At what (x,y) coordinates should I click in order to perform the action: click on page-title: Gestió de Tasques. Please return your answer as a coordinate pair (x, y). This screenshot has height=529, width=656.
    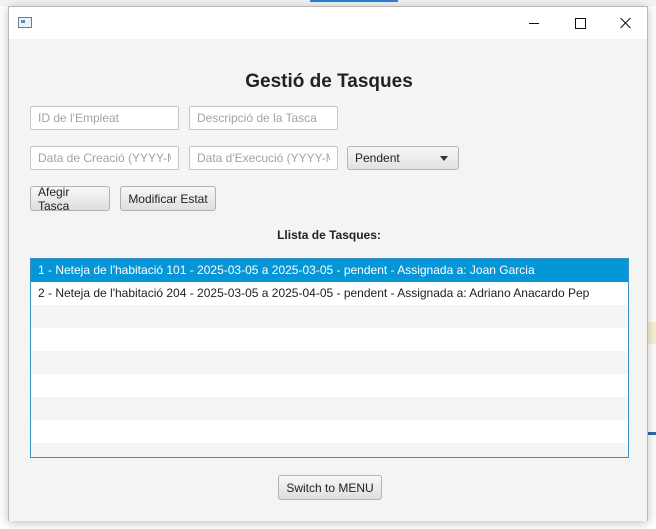
    Looking at the image, I should click on (329, 81).